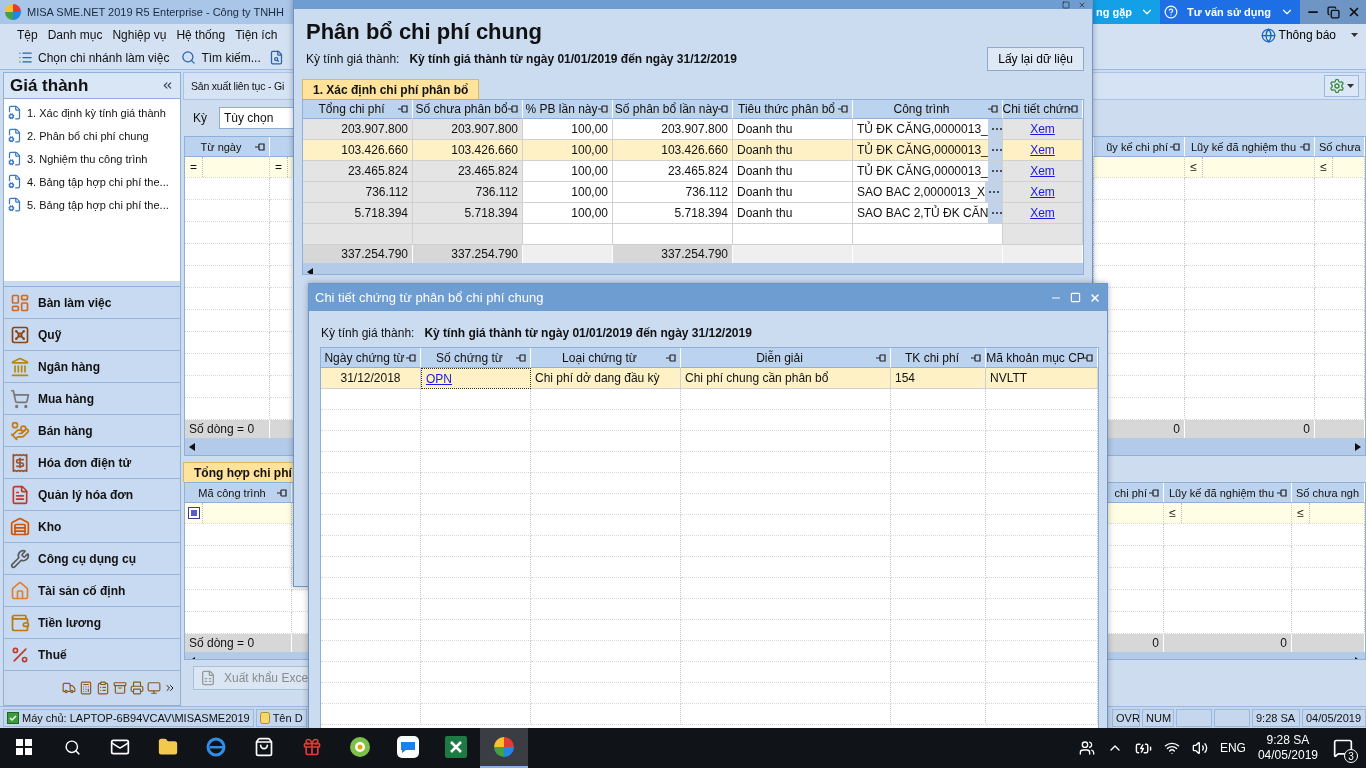  I want to click on tab: 1. Xác định chi phí phân bổ, so click(391, 89).